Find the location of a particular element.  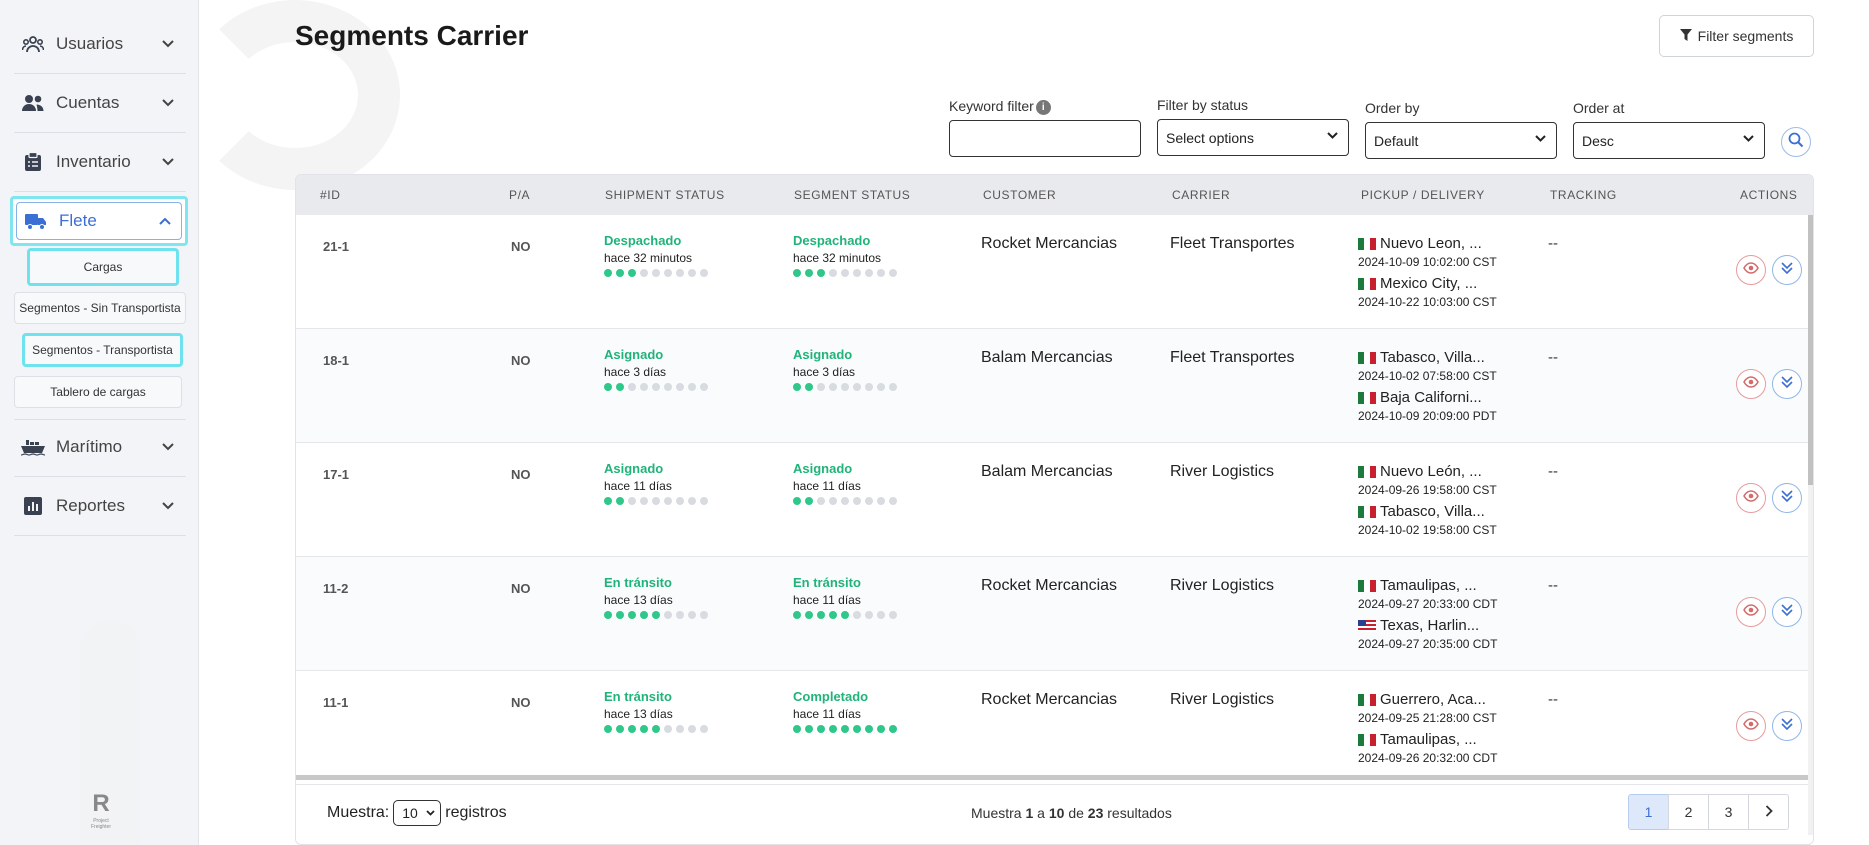

sidebar-item-reportes: Reportes is located at coordinates (99, 506).